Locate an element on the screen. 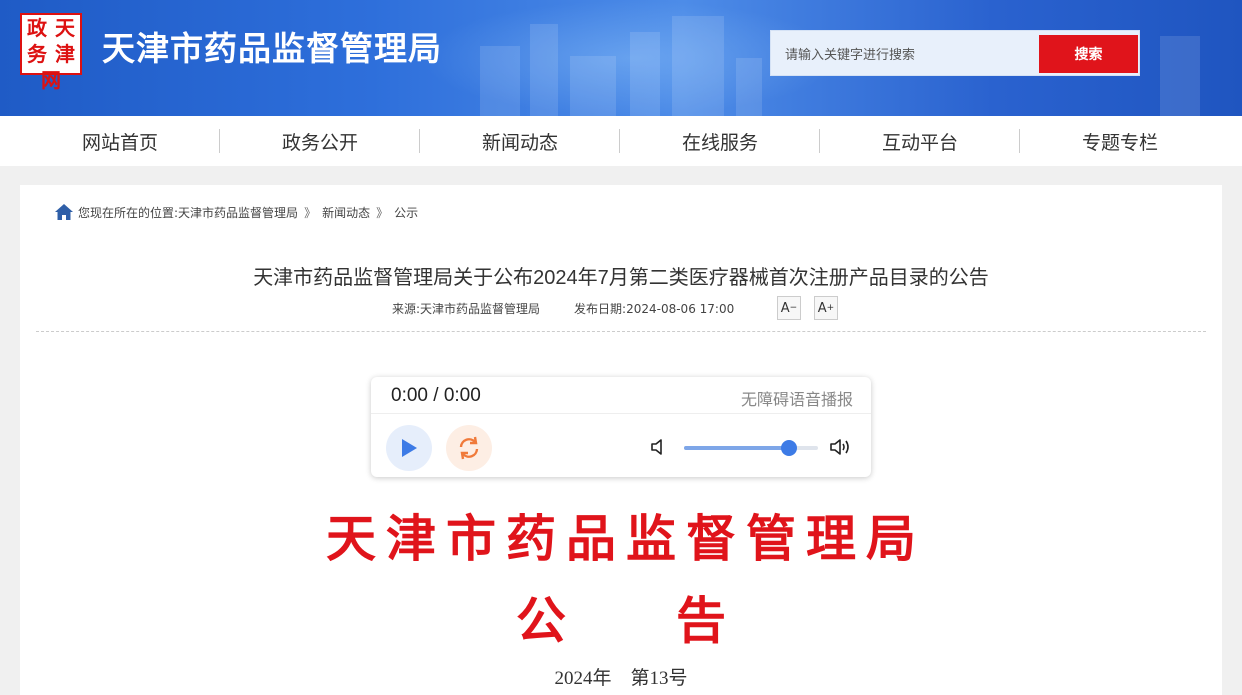 This screenshot has width=1242, height=695. player-divider is located at coordinates (621, 413).